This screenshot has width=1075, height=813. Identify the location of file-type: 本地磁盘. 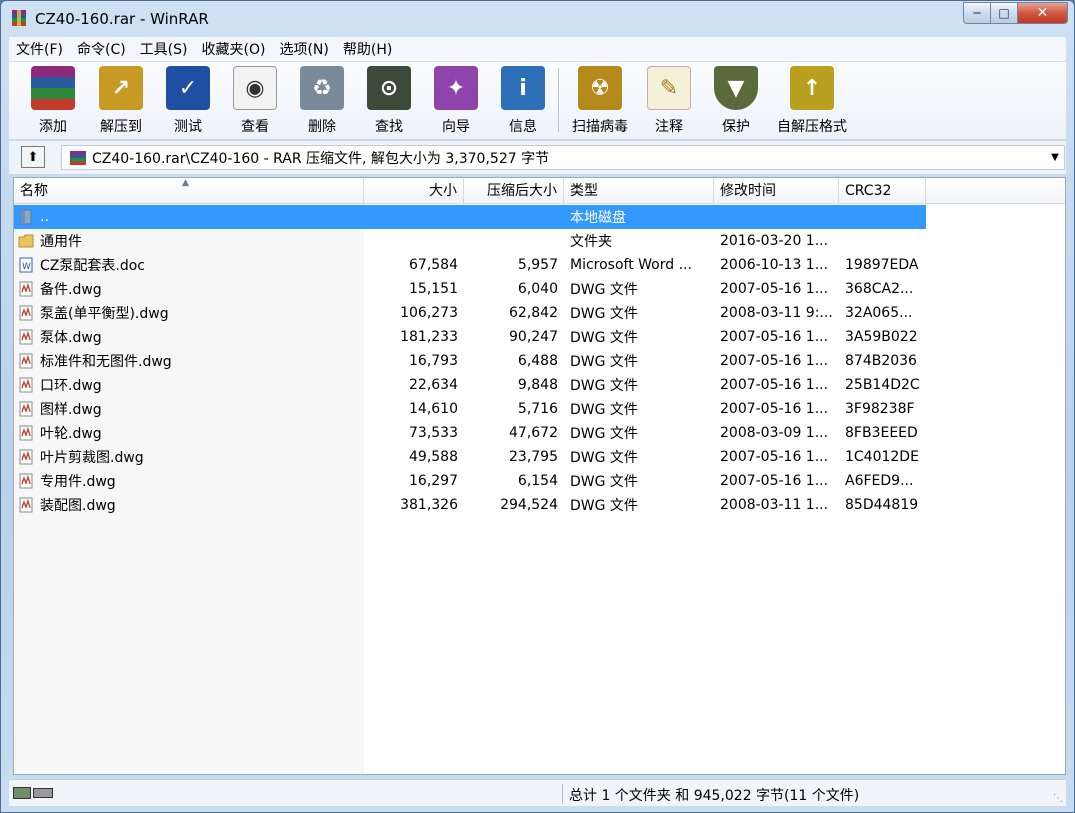
(598, 218).